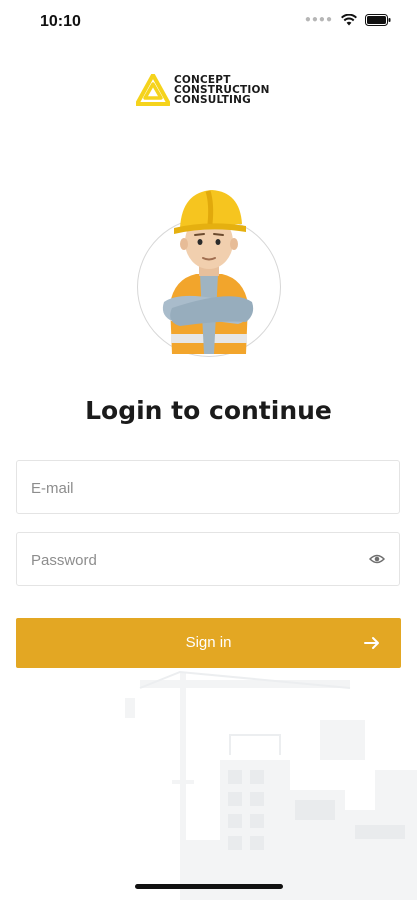  I want to click on logo-text: CONCEPT CONSTRUCTION CONSULTING, so click(222, 90).